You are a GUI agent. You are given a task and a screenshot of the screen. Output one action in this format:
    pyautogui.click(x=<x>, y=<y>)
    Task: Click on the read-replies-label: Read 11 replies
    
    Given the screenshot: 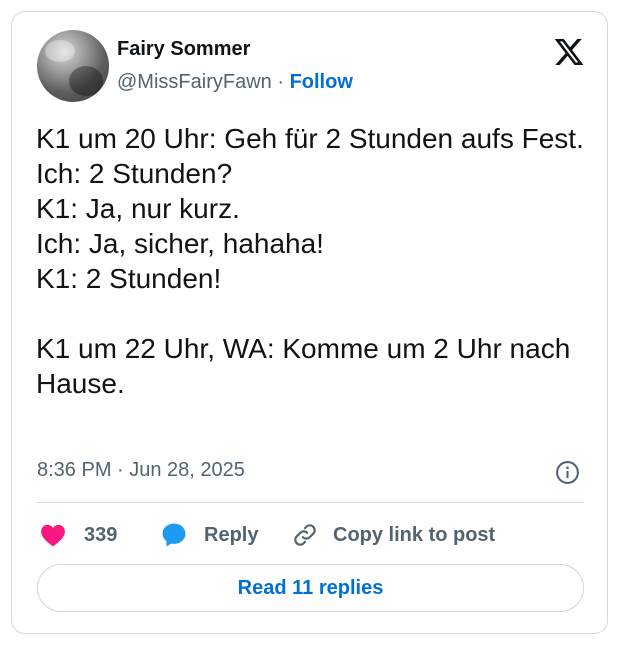 What is the action you would take?
    pyautogui.click(x=310, y=587)
    